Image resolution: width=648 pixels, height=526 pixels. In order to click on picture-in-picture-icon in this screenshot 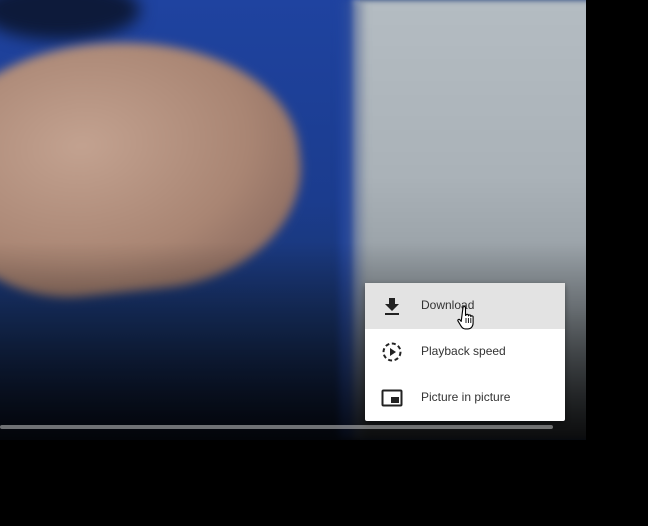, I will do `click(392, 398)`.